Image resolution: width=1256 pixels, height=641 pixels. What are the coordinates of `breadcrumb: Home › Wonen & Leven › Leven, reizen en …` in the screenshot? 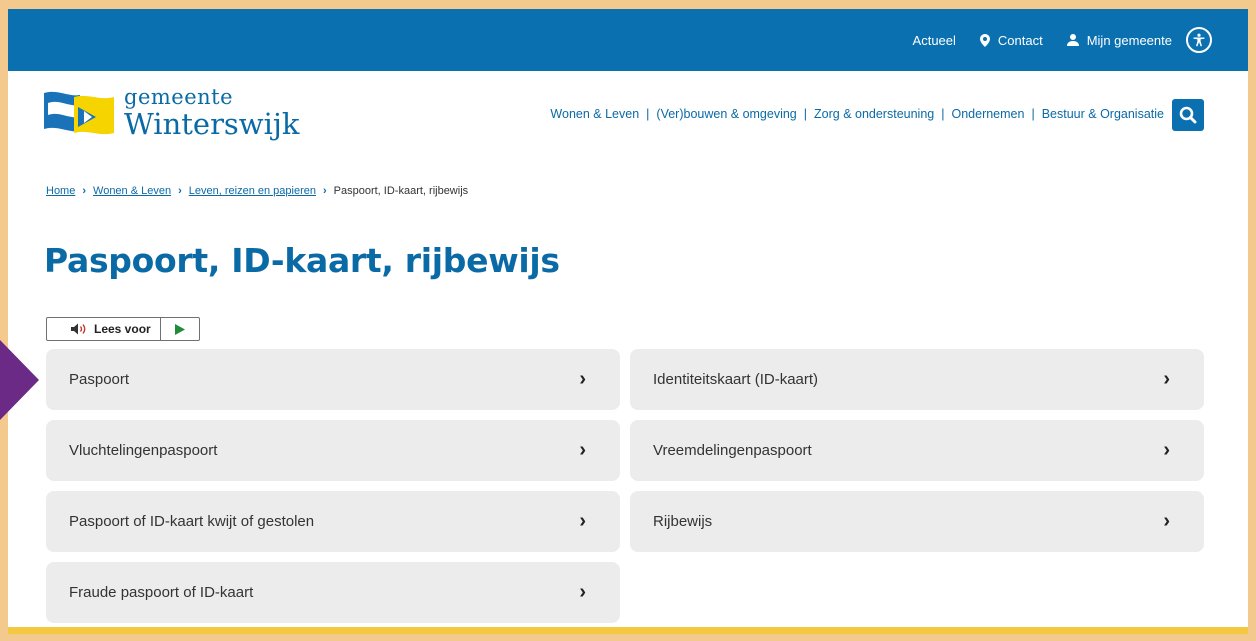 It's located at (257, 191).